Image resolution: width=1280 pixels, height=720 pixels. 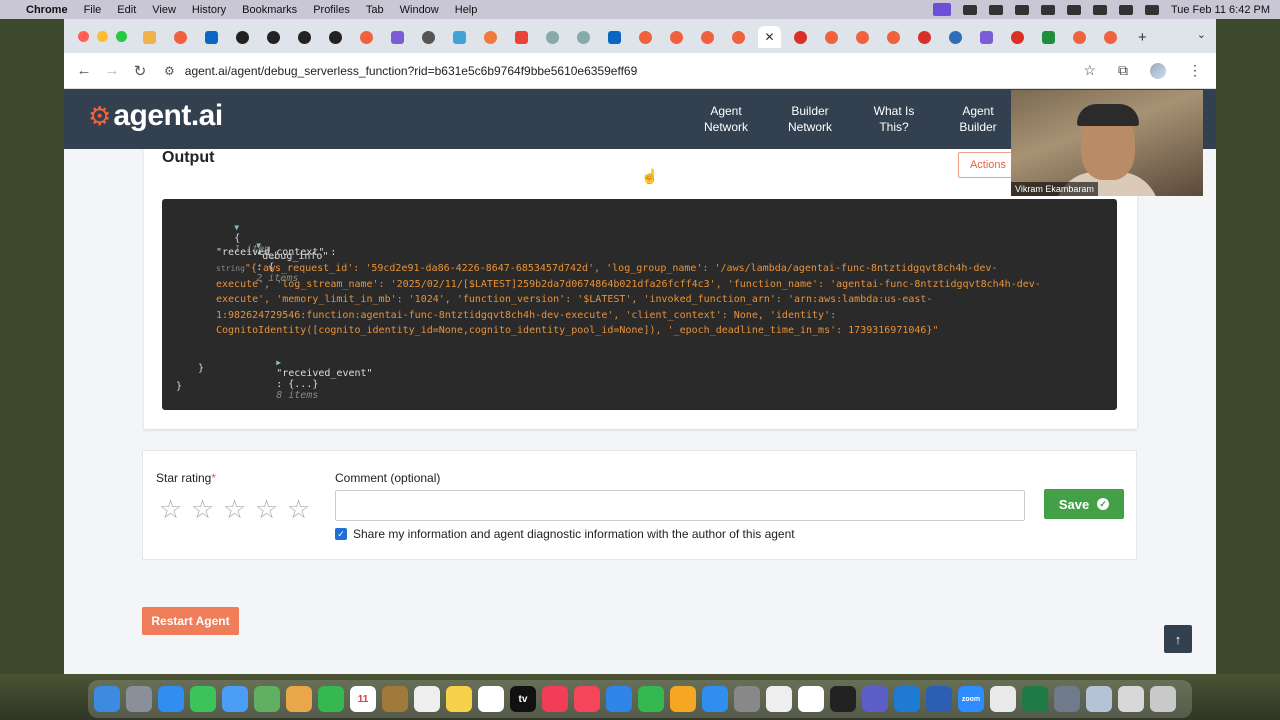 I want to click on music-icon, so click(x=555, y=699).